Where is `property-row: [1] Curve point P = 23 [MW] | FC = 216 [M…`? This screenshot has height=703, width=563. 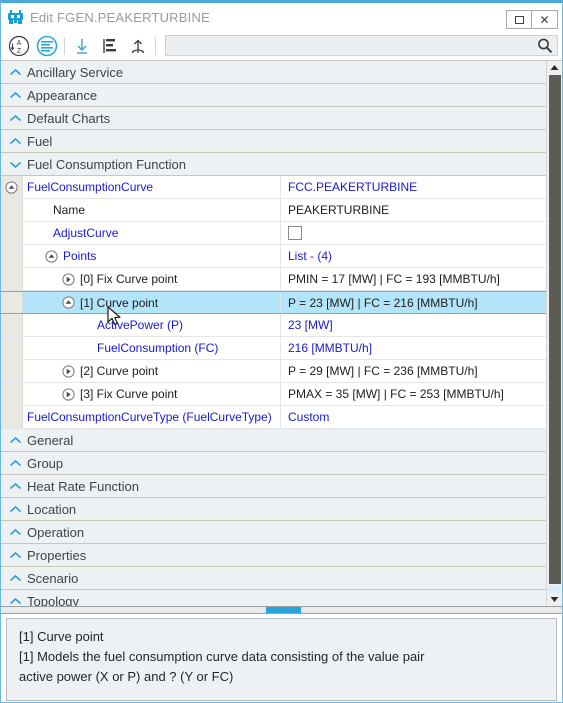 property-row: [1] Curve point P = 23 [MW] | FC = 216 [M… is located at coordinates (273, 302).